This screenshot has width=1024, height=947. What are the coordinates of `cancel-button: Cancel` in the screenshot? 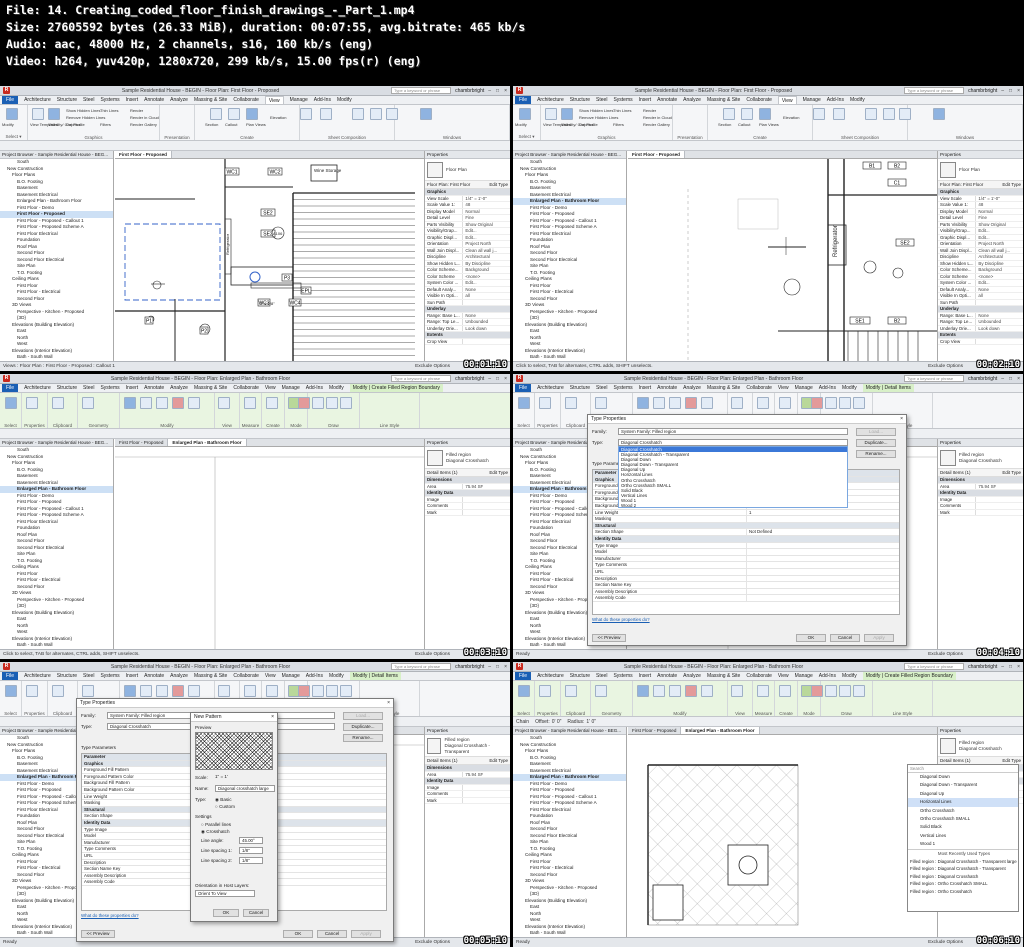 It's located at (332, 934).